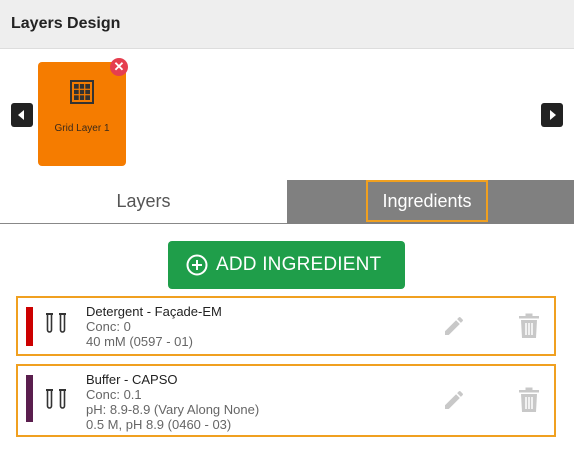 The height and width of the screenshot is (458, 574). What do you see at coordinates (82, 128) in the screenshot?
I see `layer-card-label: Grid Layer 1` at bounding box center [82, 128].